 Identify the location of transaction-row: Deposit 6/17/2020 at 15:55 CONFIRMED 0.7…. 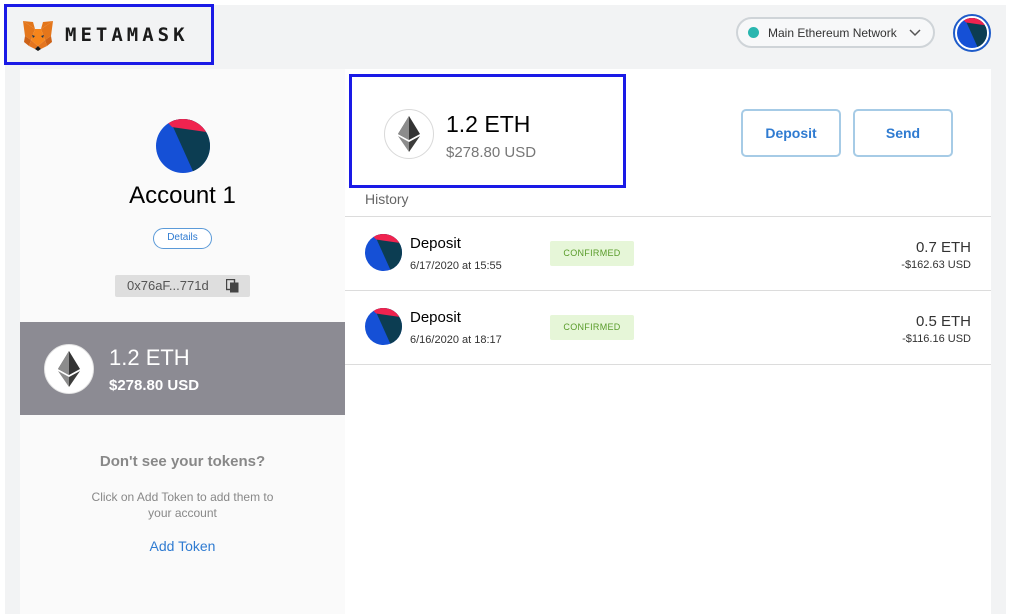
(668, 254).